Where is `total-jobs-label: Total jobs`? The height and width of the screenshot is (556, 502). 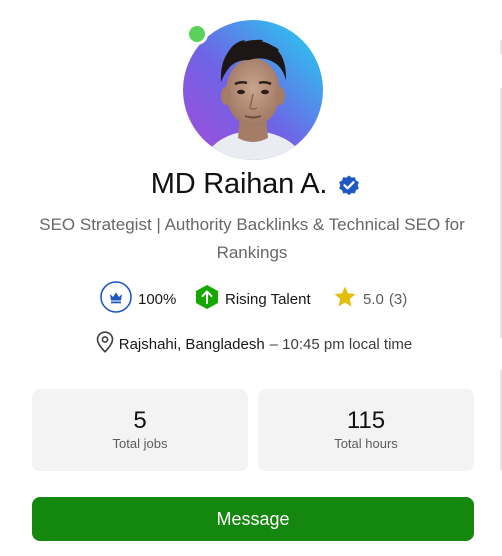
total-jobs-label: Total jobs is located at coordinates (140, 443).